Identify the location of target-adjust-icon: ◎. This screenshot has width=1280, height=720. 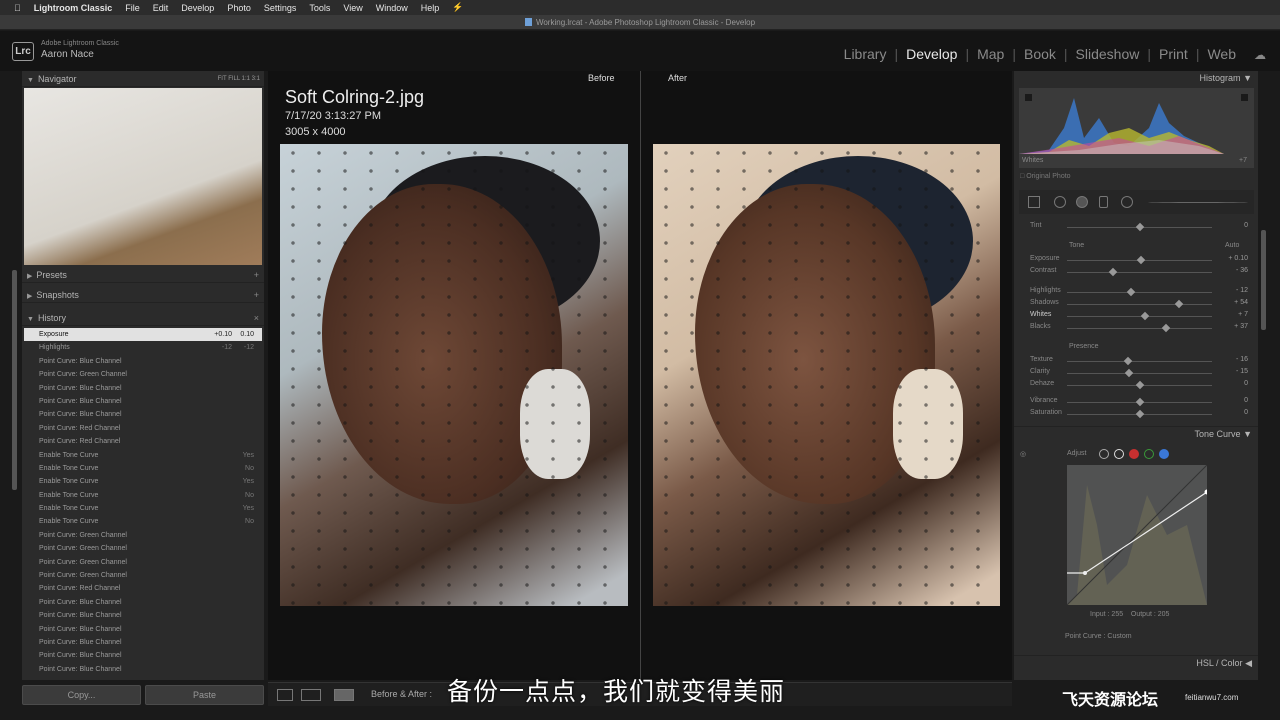
(1023, 454).